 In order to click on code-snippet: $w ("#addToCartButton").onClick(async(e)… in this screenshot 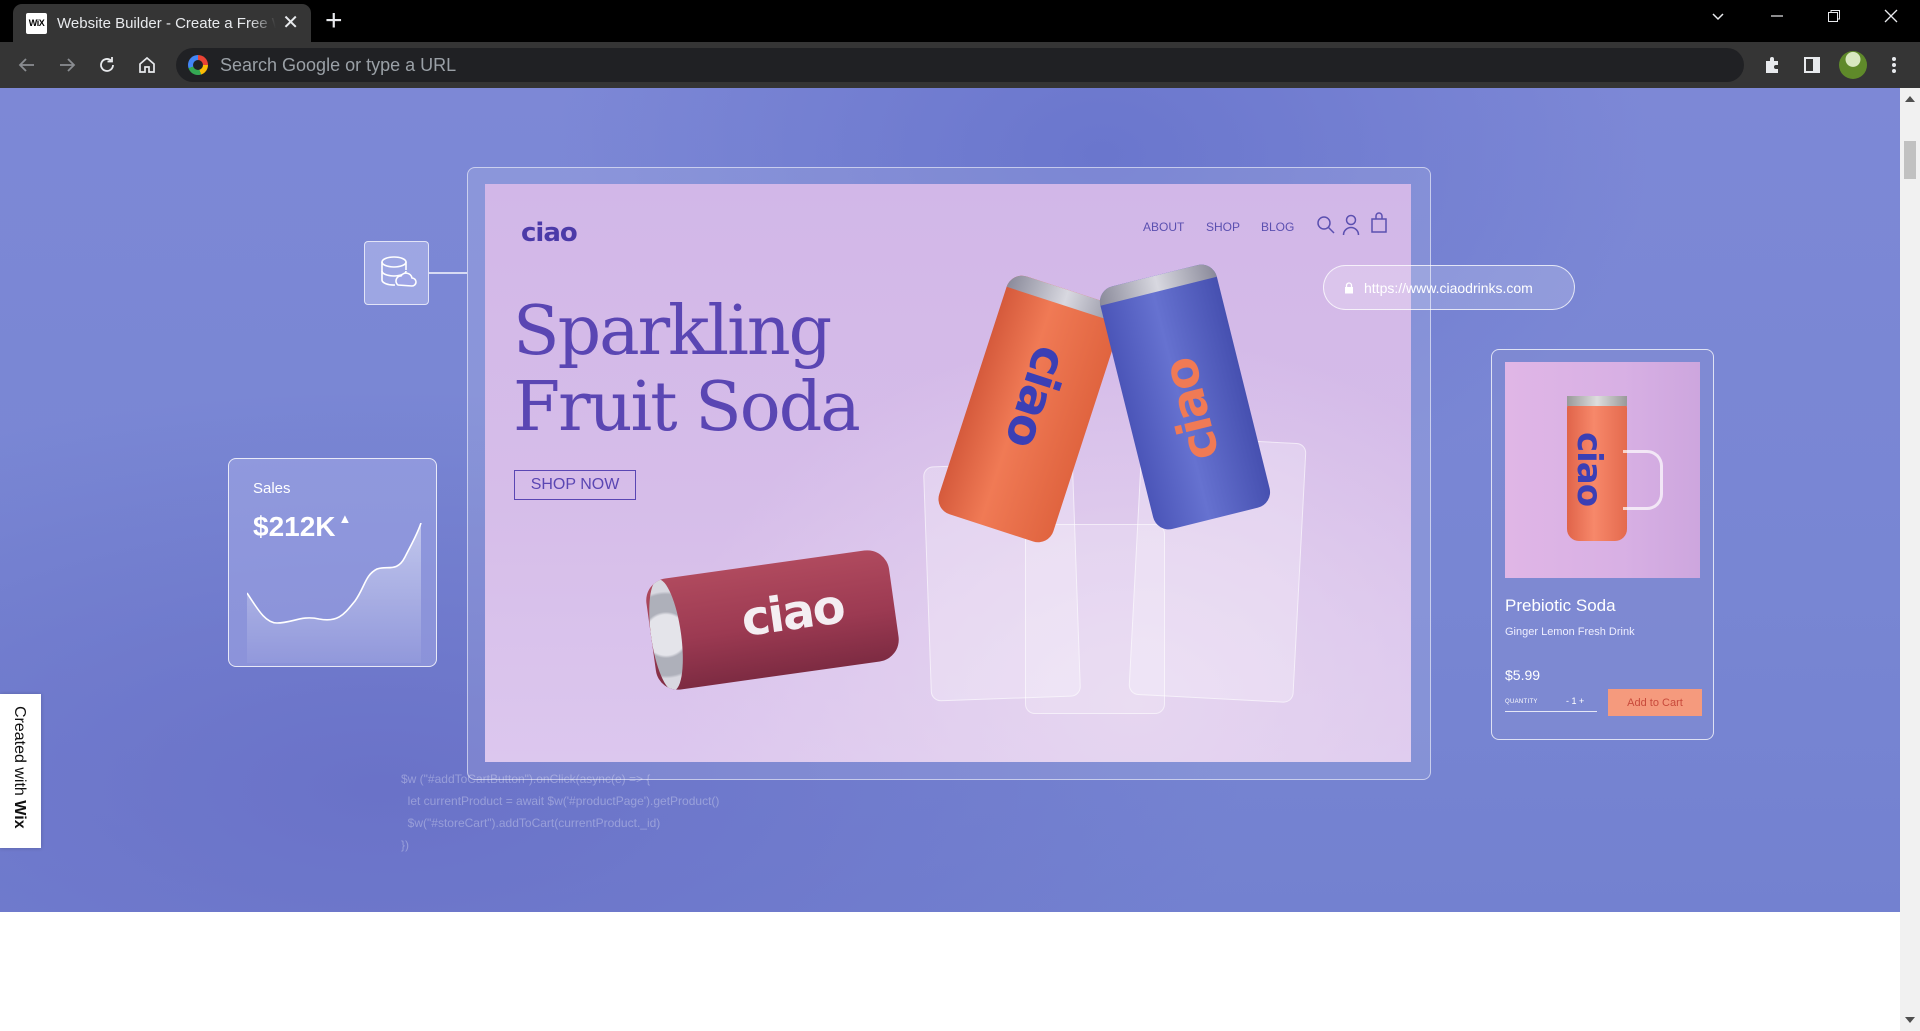, I will do `click(560, 812)`.